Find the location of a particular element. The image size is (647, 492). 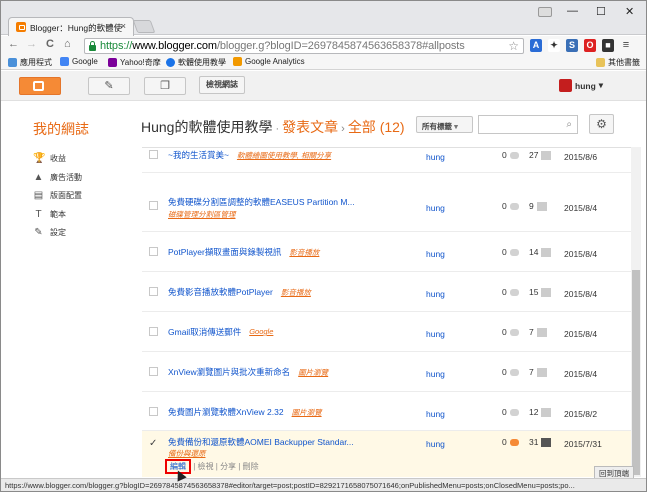

bookmark-star-icon: ☆ is located at coordinates (513, 46).